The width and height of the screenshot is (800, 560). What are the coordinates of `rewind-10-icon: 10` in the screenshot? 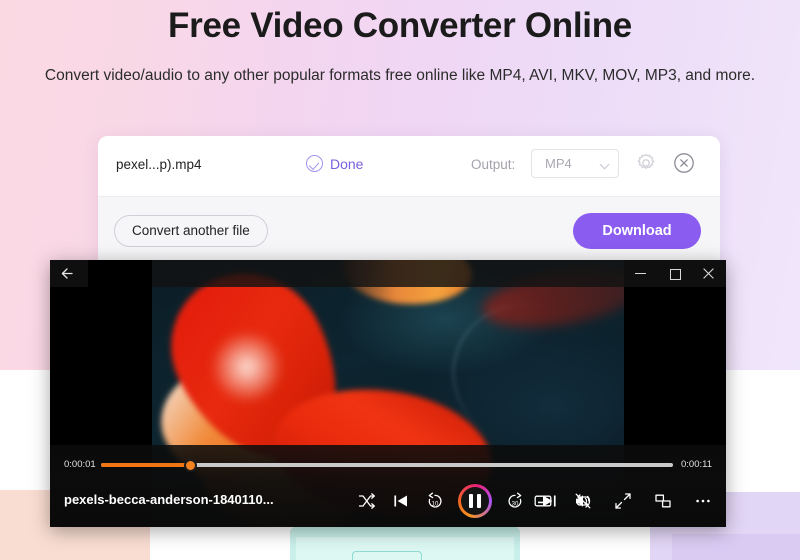 It's located at (435, 500).